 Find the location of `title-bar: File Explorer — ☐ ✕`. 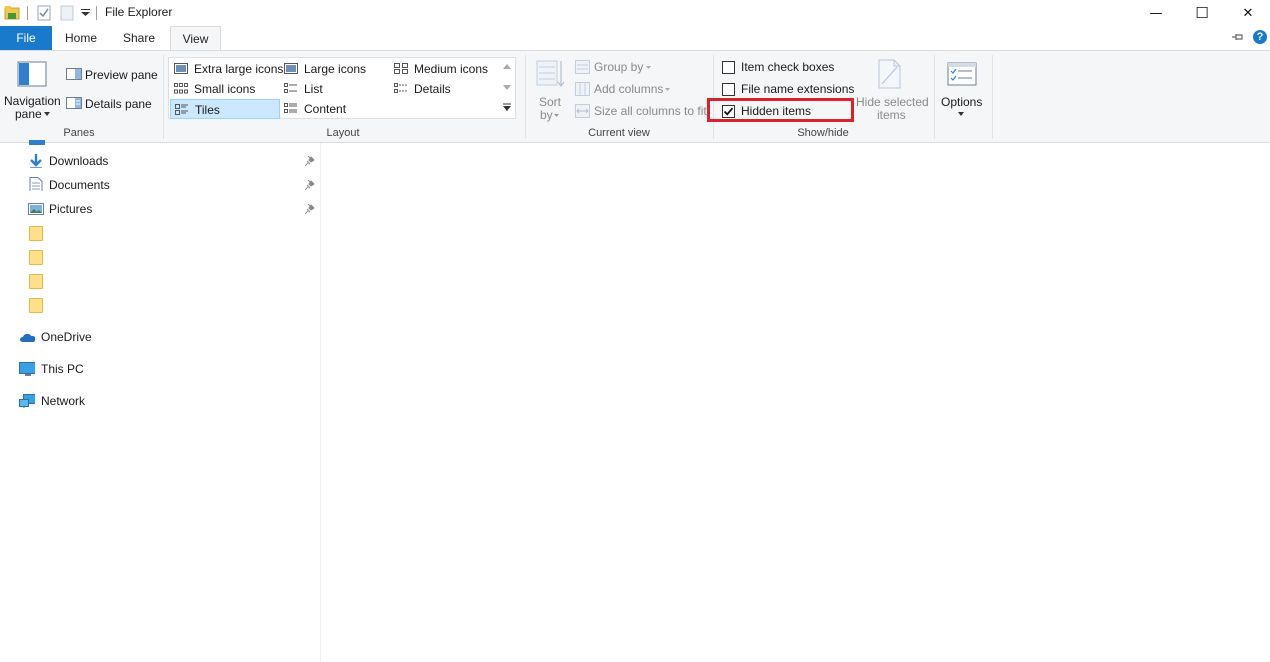

title-bar: File Explorer — ☐ ✕ is located at coordinates (635, 13).